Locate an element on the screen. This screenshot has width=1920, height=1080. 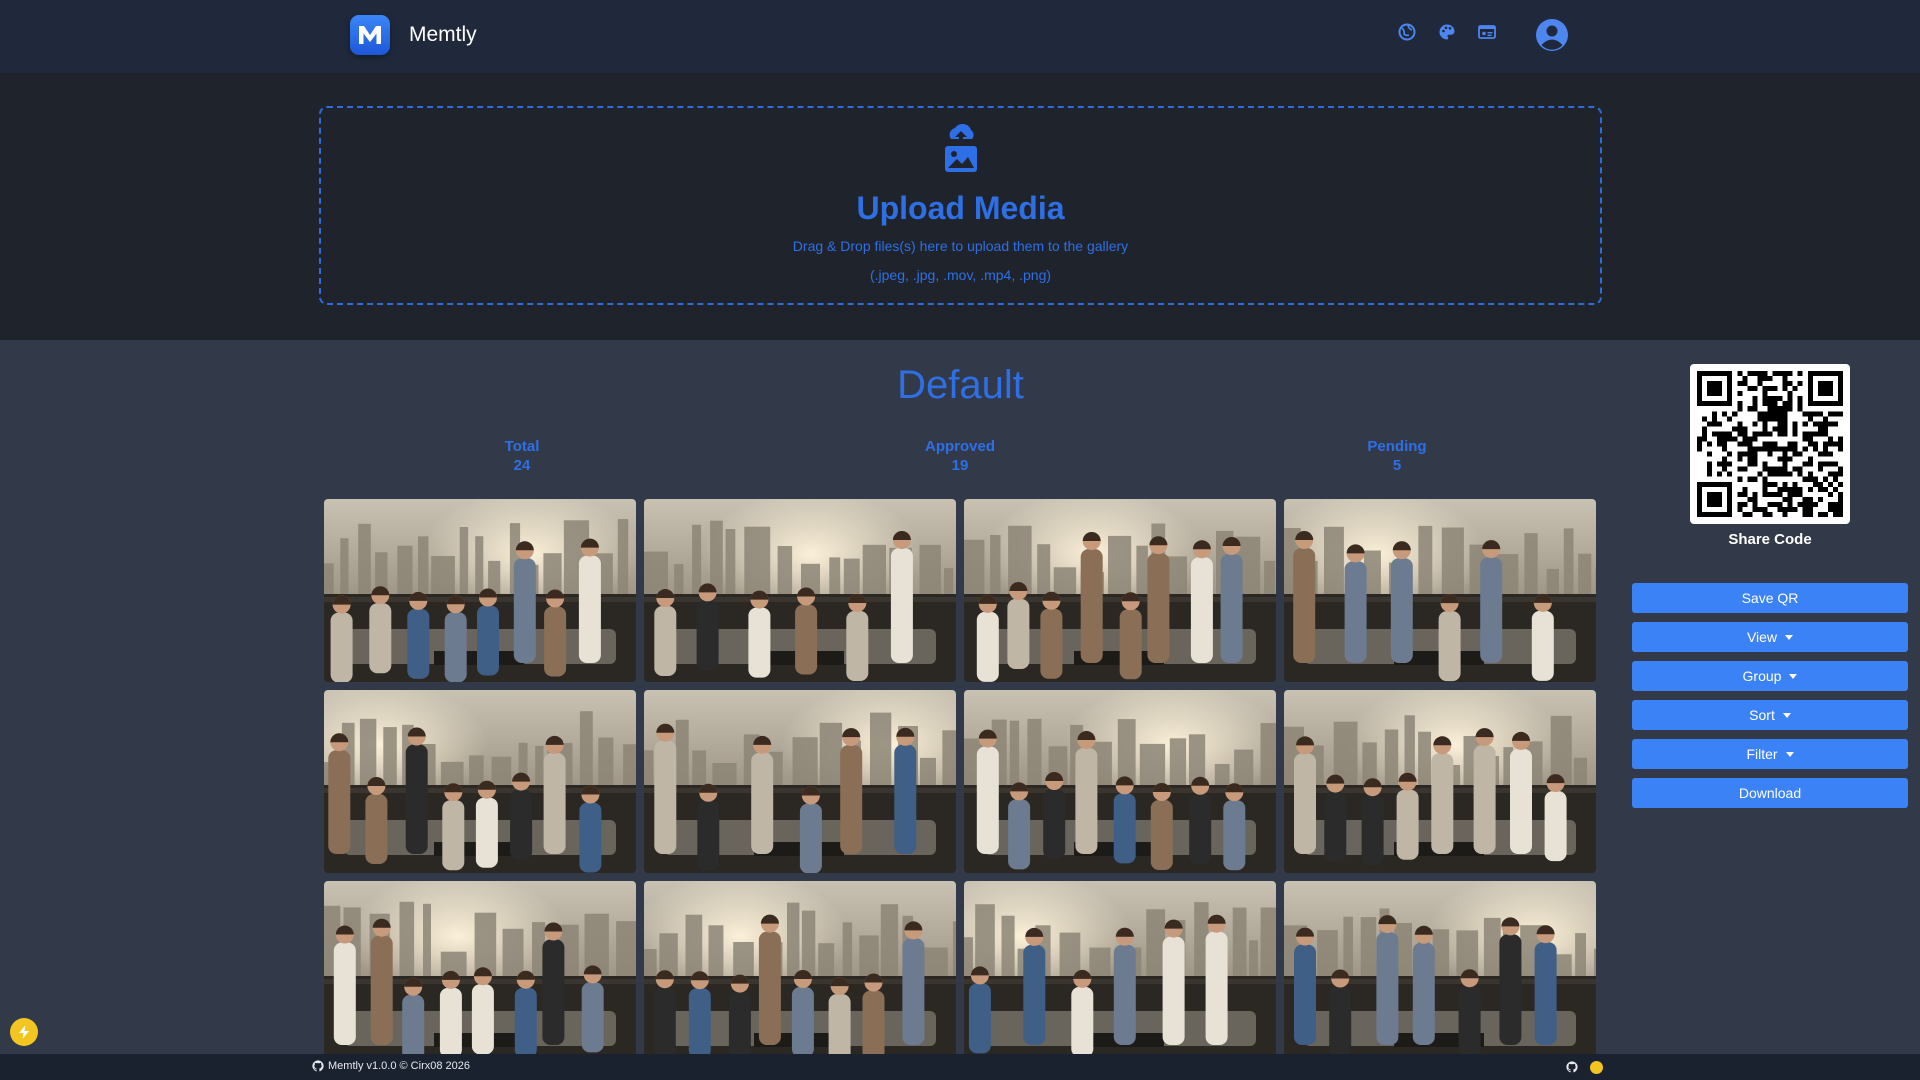
app-name: Memtly is located at coordinates (443, 34).